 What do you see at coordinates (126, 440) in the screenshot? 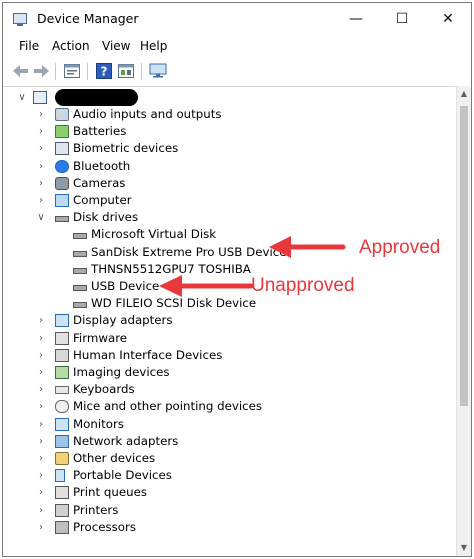
I see `tree-item-label: Network adapters` at bounding box center [126, 440].